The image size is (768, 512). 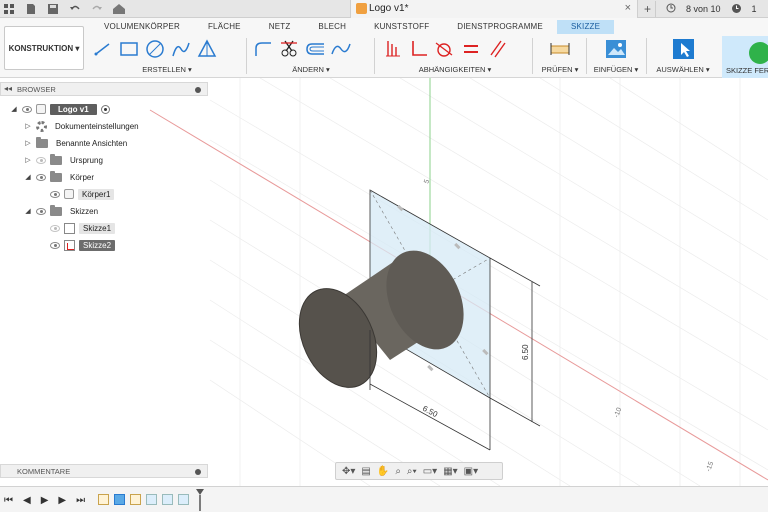 I want to click on comments-add-icon, so click(x=198, y=472).